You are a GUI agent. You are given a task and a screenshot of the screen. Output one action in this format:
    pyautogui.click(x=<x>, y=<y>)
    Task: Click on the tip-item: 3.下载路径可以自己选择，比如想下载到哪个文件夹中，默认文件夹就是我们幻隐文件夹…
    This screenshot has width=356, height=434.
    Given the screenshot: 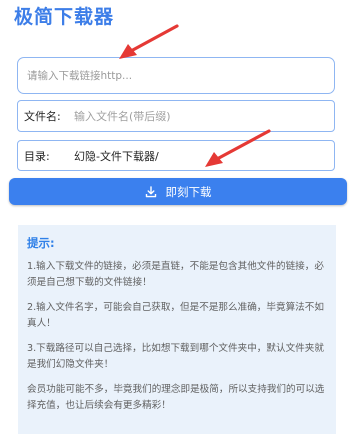 What is the action you would take?
    pyautogui.click(x=175, y=356)
    